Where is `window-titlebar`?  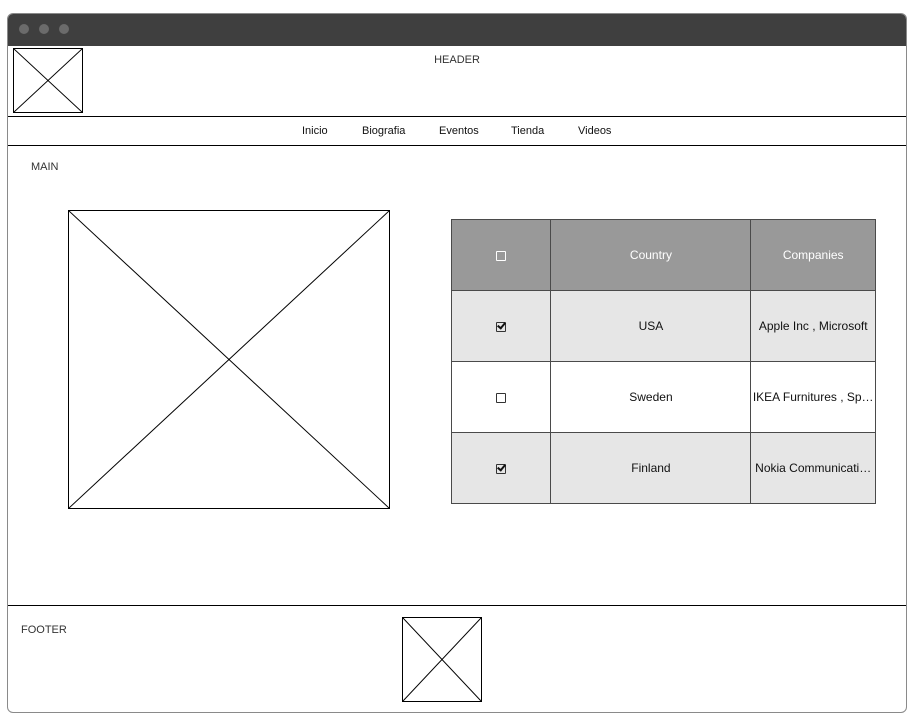 window-titlebar is located at coordinates (457, 30).